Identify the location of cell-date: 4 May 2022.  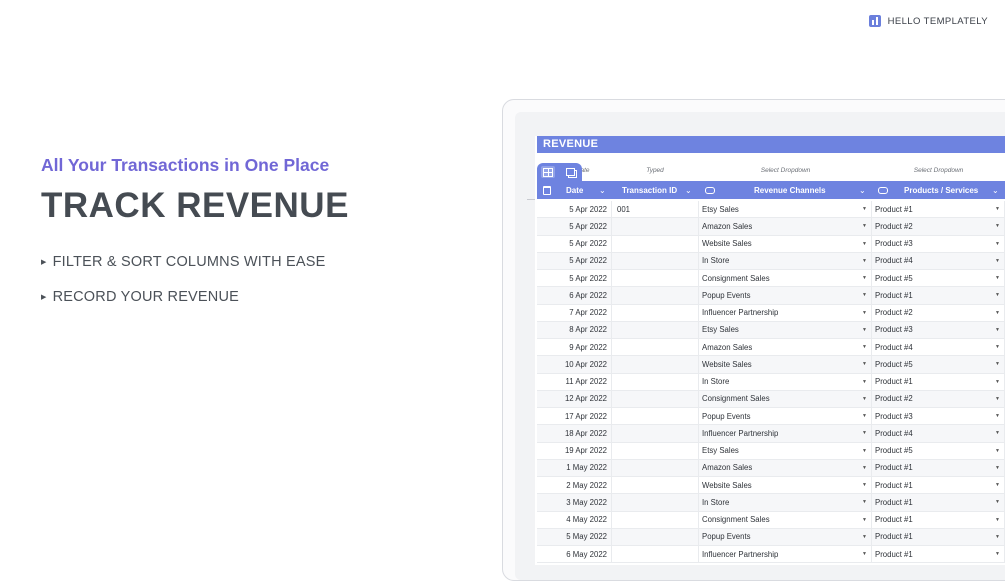
(574, 519).